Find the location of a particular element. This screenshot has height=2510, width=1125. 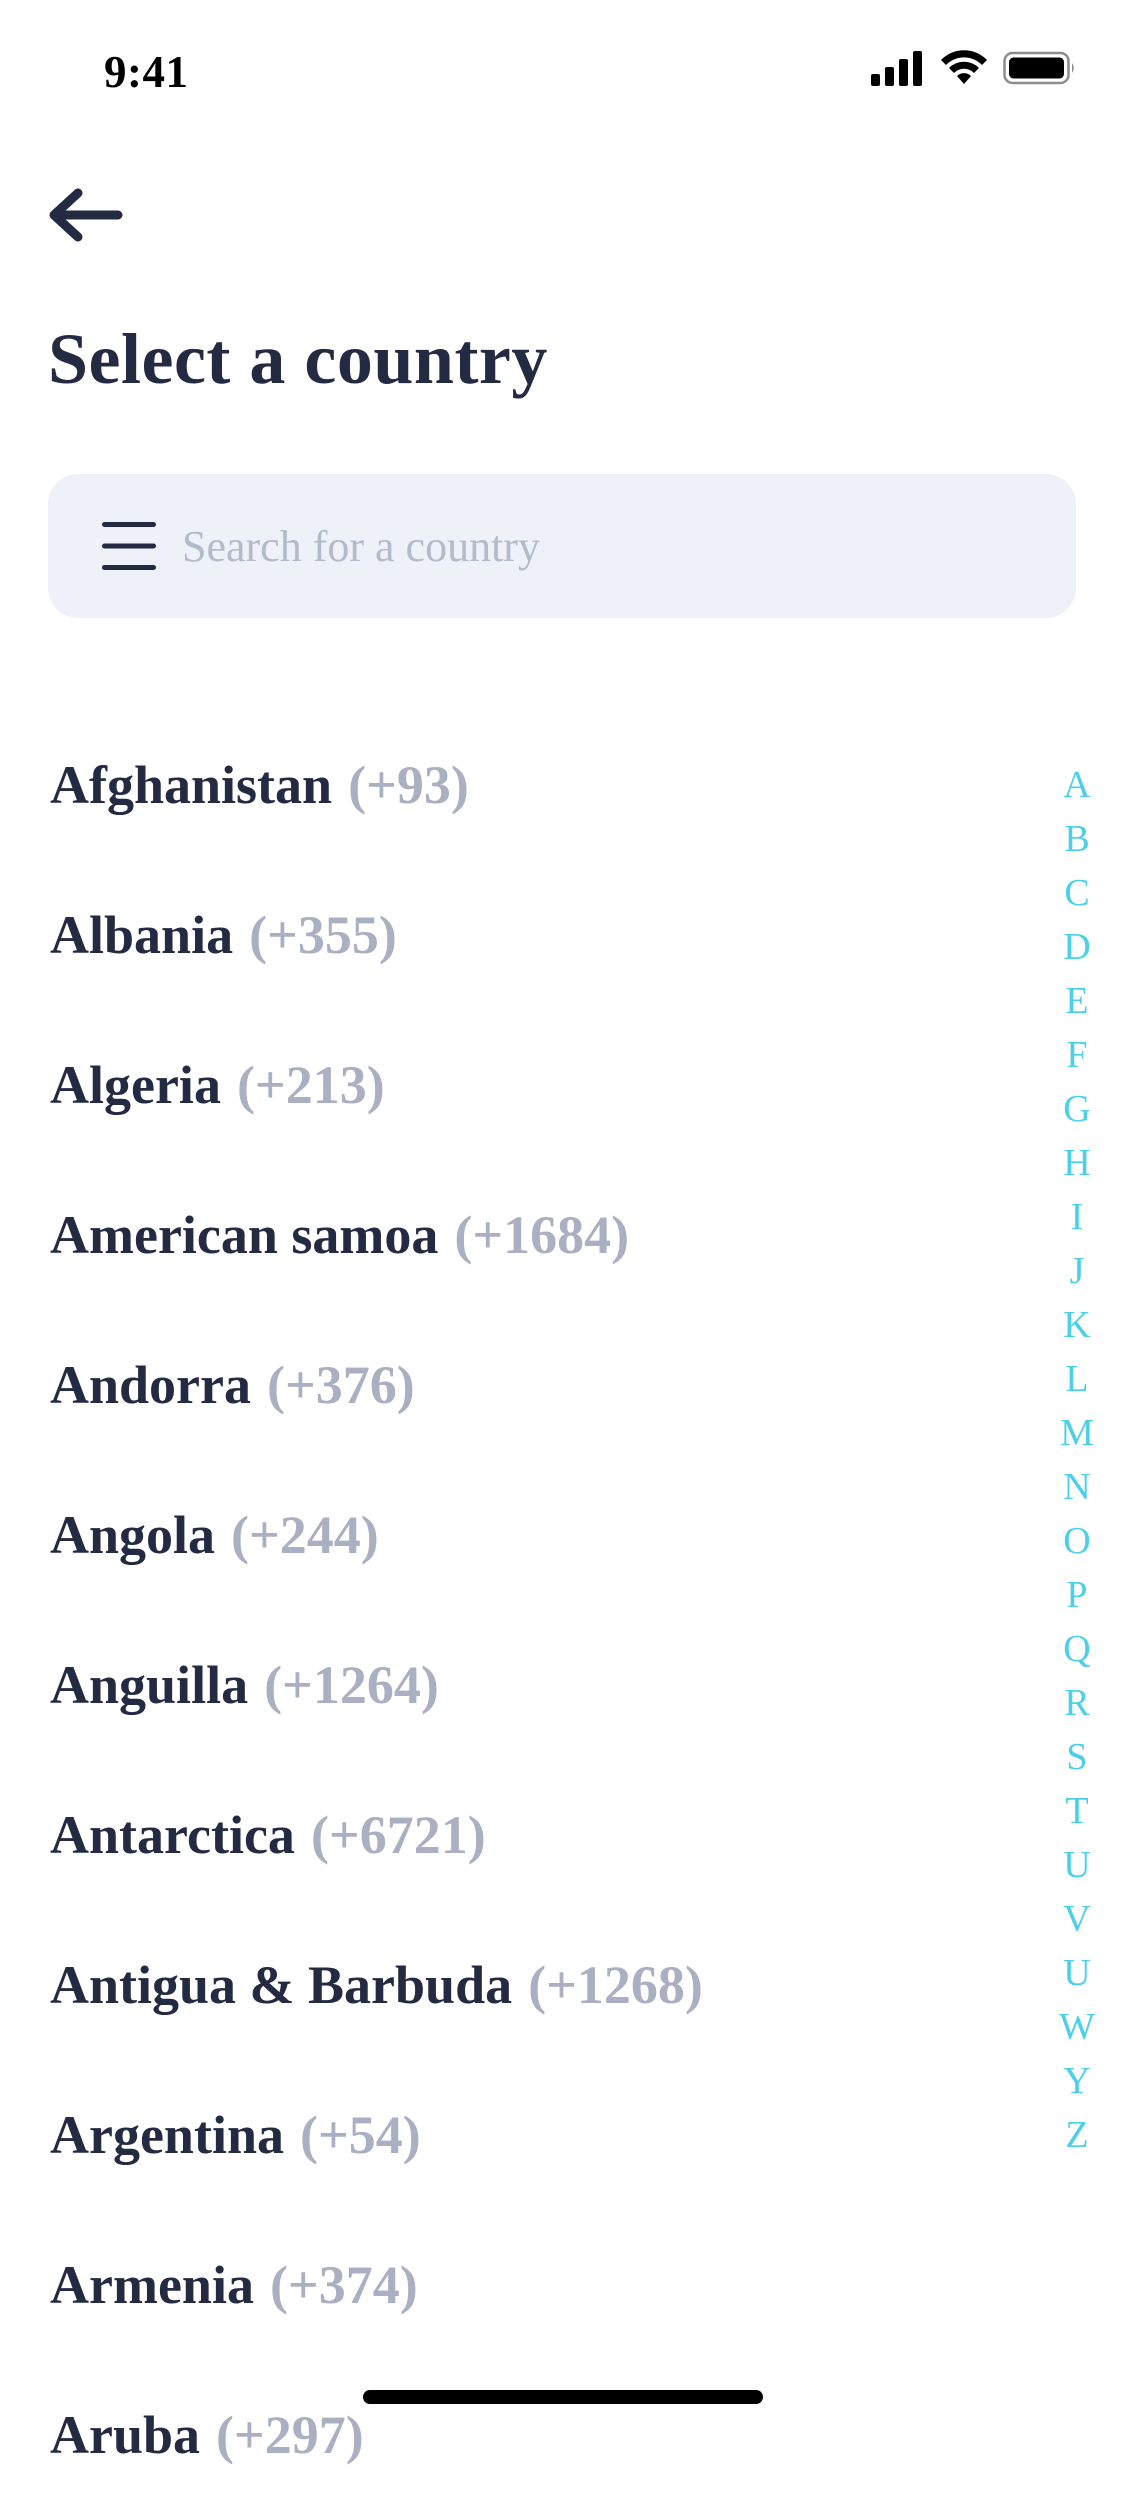

country-name: Antigua & Barbuda is located at coordinates (281, 1985).